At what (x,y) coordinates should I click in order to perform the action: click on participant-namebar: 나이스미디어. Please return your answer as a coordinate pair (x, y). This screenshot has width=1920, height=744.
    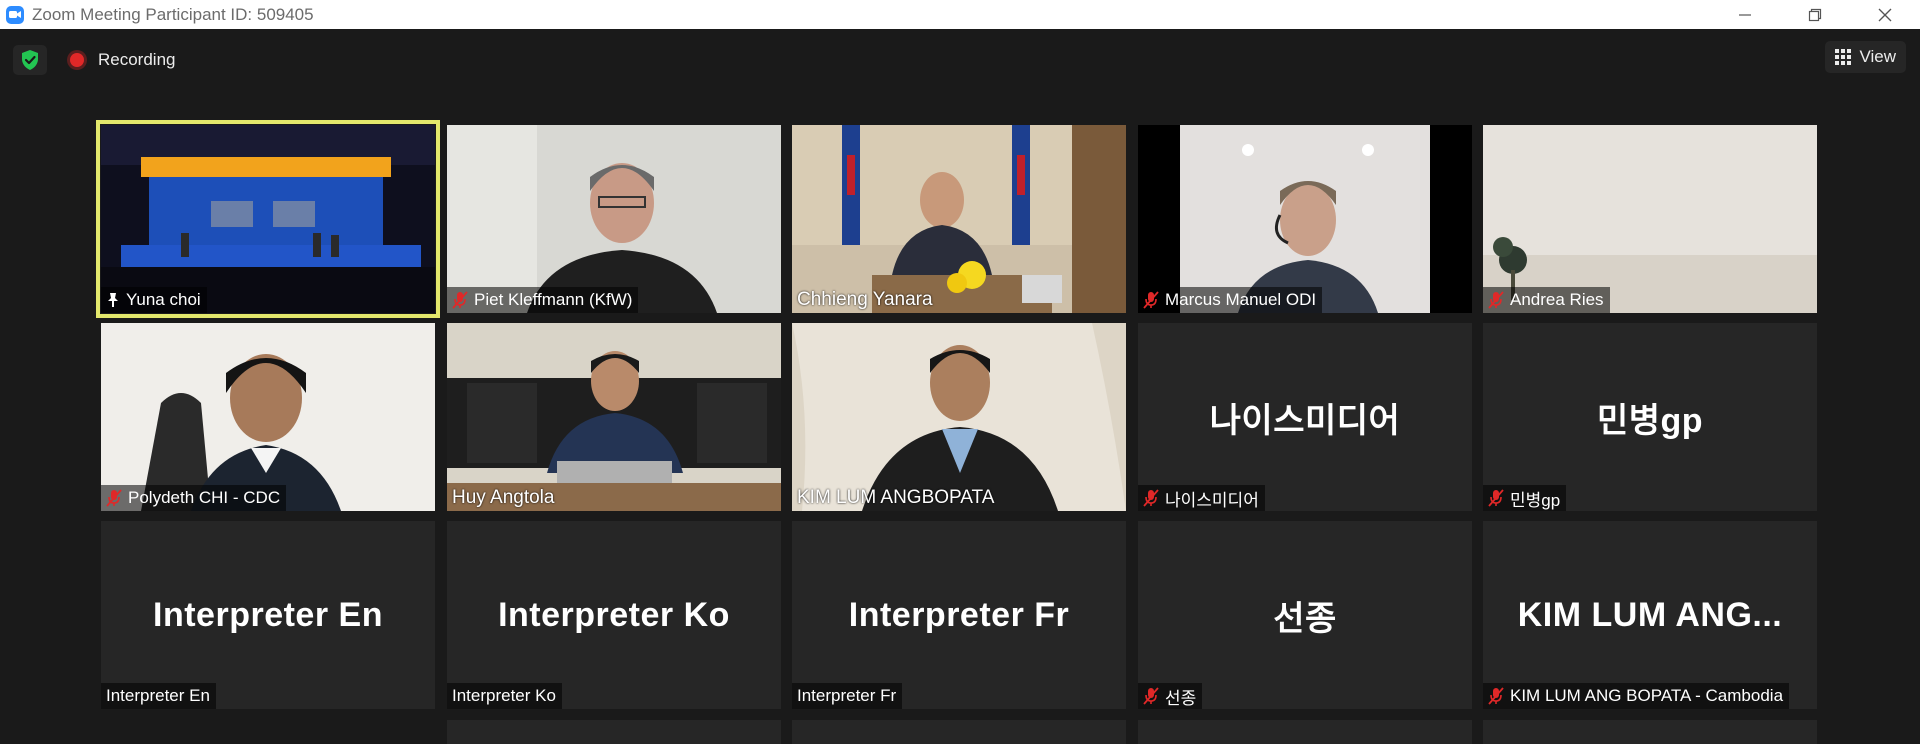
    Looking at the image, I should click on (1201, 498).